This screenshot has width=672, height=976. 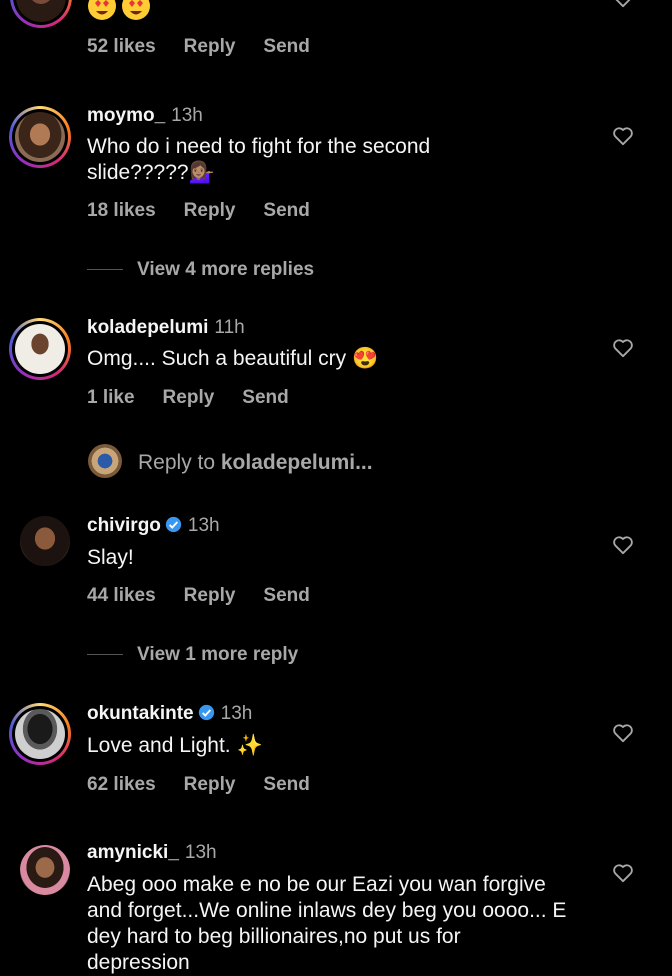 What do you see at coordinates (40, 137) in the screenshot?
I see `avatar-moymo` at bounding box center [40, 137].